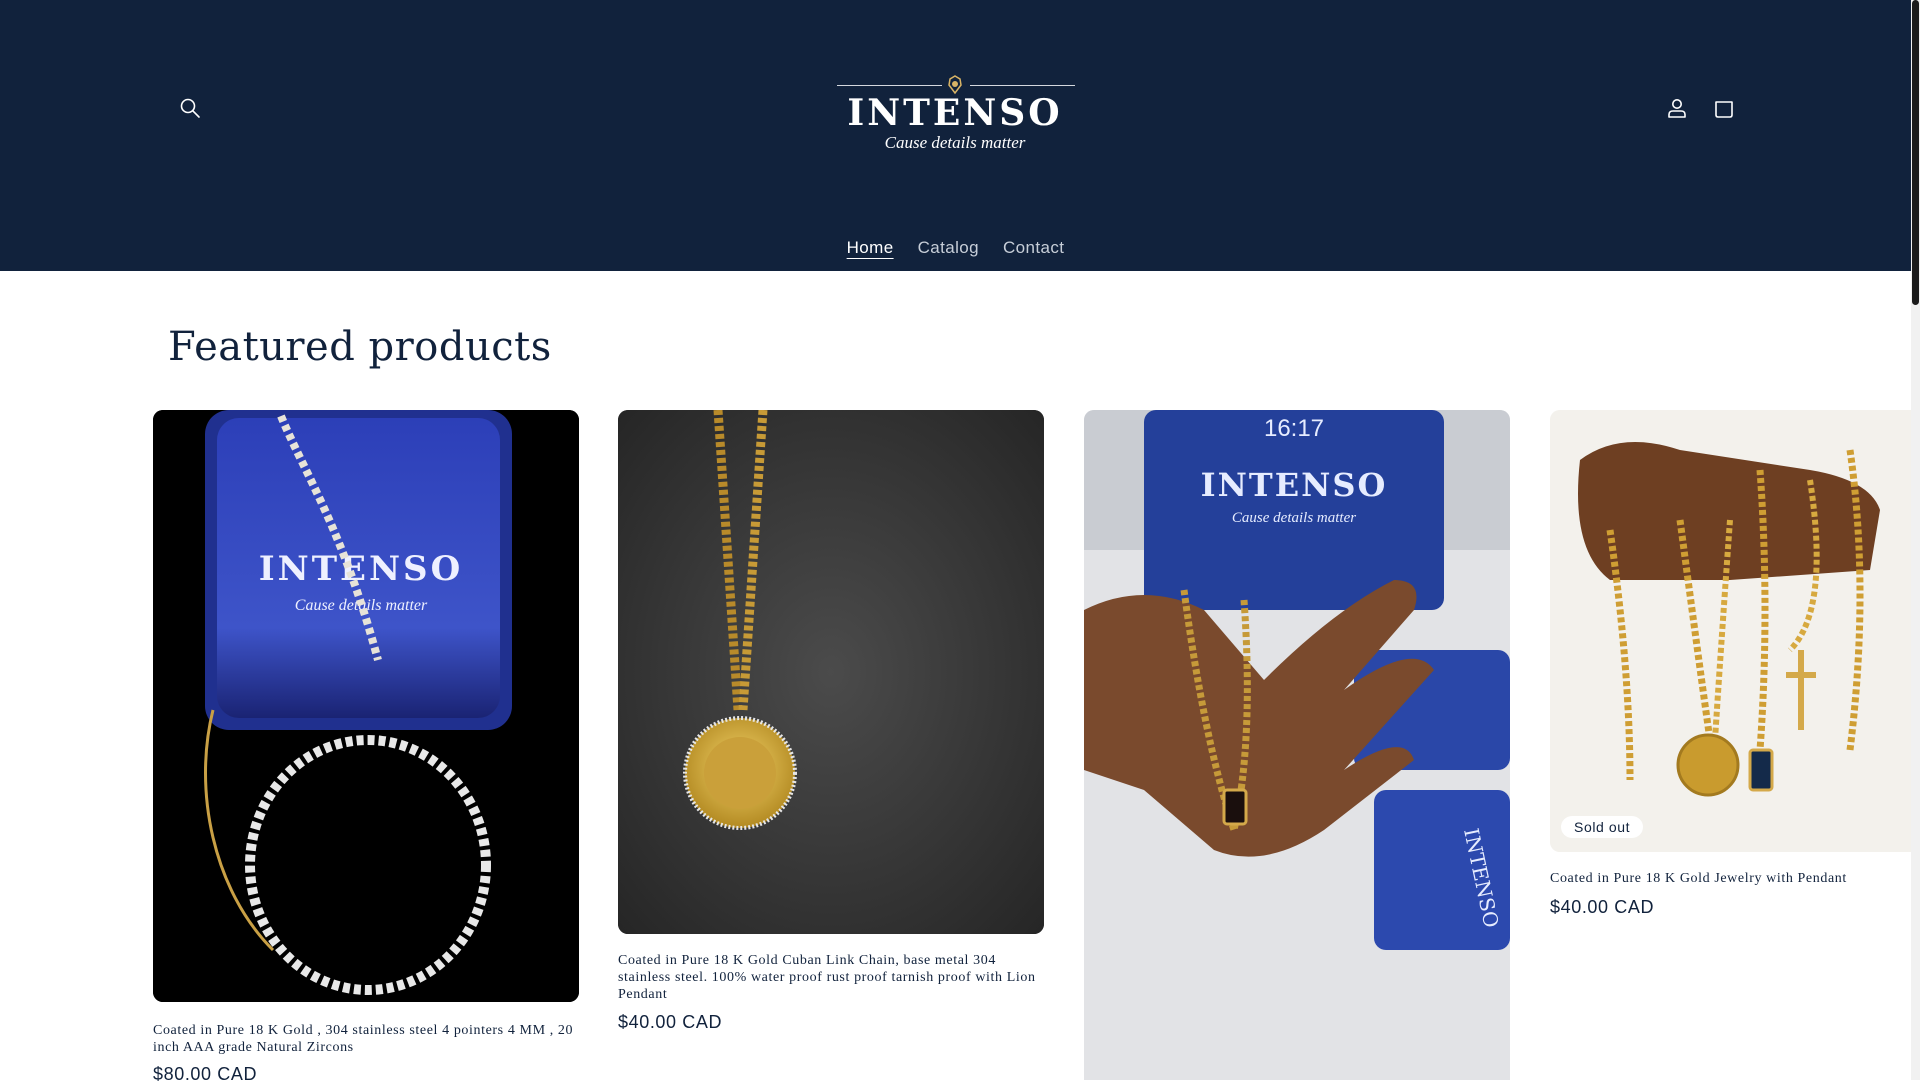  I want to click on cart-icon, so click(1724, 108).